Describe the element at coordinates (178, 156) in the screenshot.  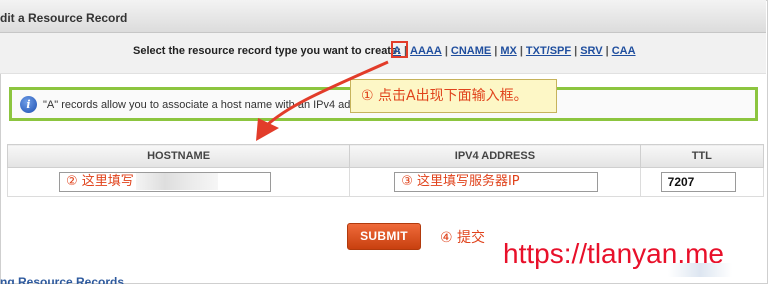
I see `column-header-hostname: HOSTNAME` at that location.